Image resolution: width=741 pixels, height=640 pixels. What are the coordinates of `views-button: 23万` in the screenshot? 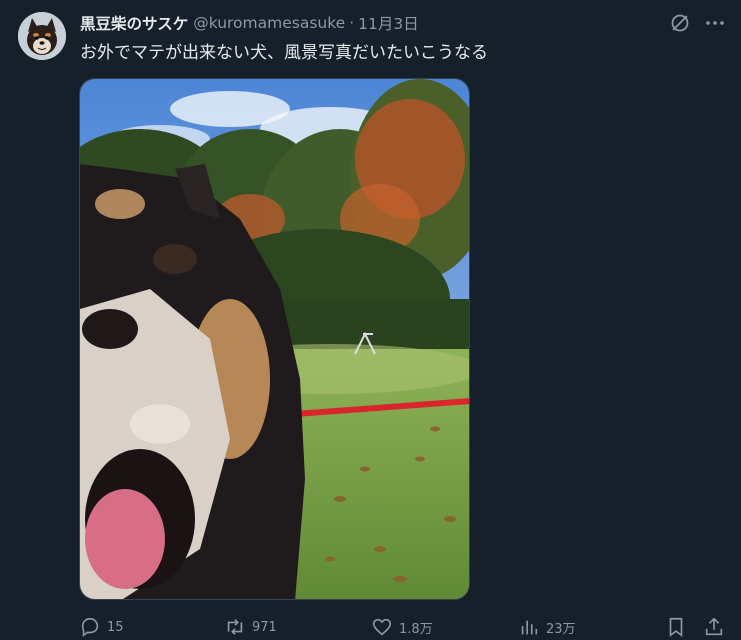 It's located at (547, 627).